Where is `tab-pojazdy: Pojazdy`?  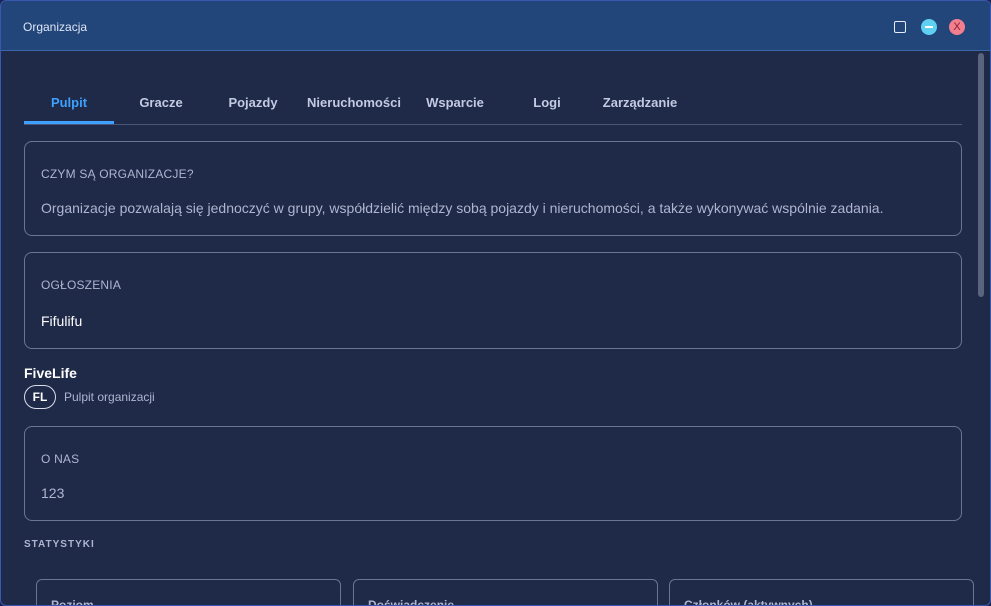 tab-pojazdy: Pojazdy is located at coordinates (253, 102).